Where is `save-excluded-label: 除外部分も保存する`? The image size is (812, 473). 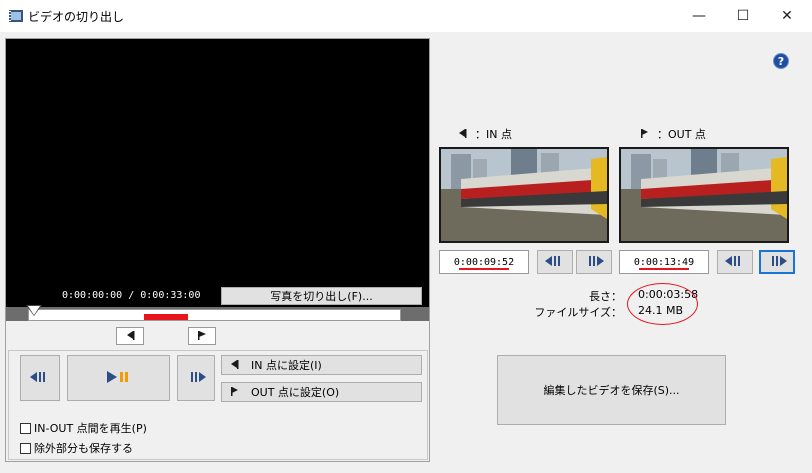 save-excluded-label: 除外部分も保存する is located at coordinates (83, 448).